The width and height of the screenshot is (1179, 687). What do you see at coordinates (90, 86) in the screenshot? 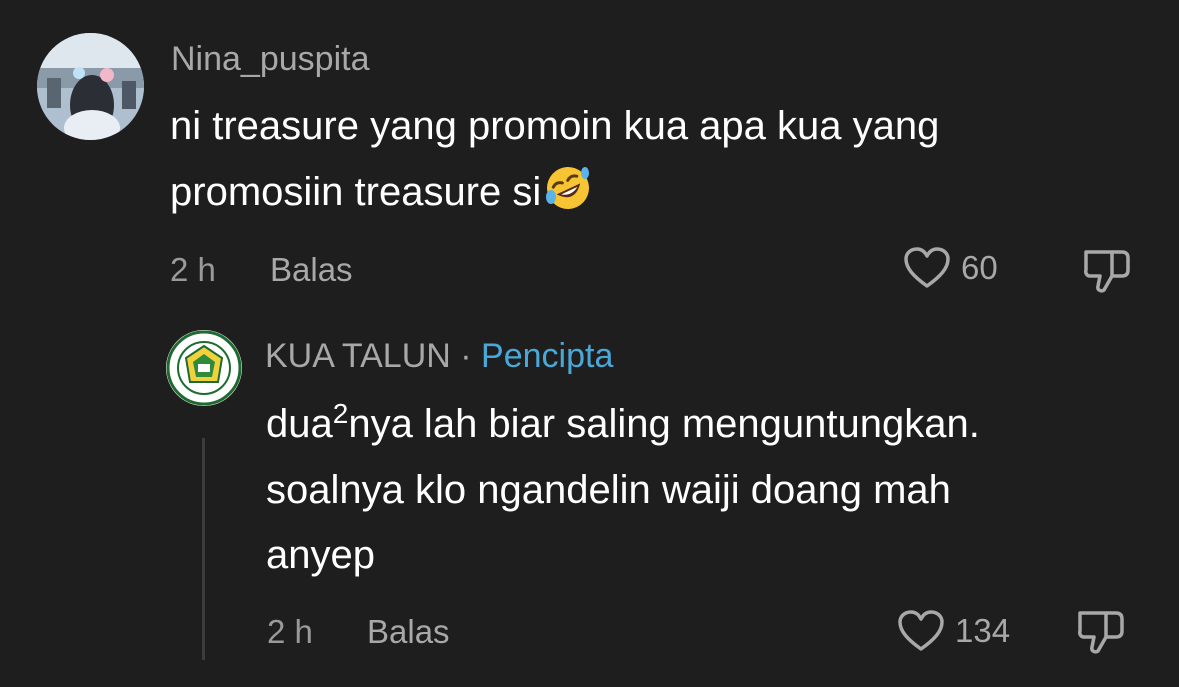
I see `avatar` at bounding box center [90, 86].